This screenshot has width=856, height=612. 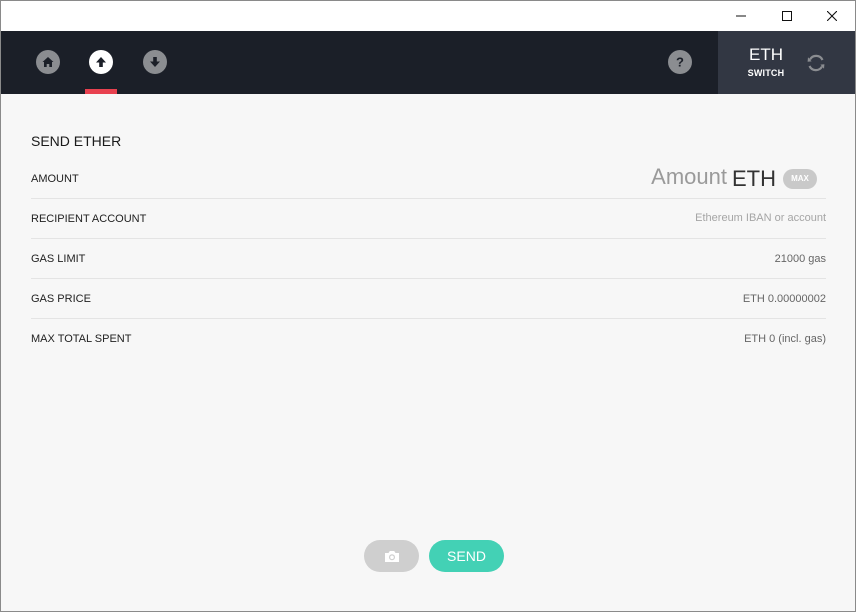 I want to click on gas-price-value: ETH 0.00000002, so click(x=784, y=299).